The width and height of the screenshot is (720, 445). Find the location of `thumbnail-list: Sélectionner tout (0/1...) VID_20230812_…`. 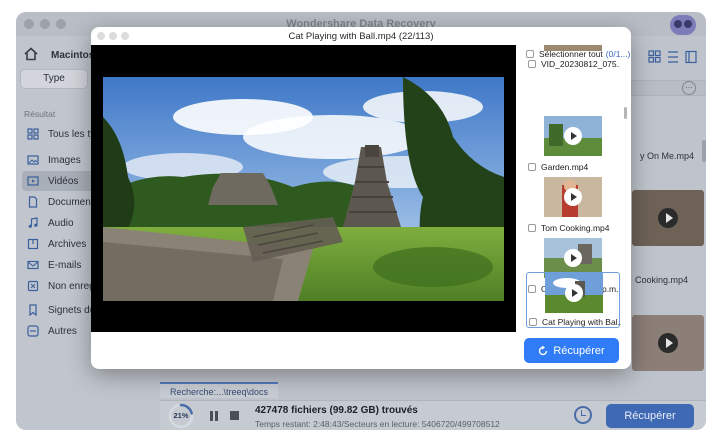

thumbnail-list: Sélectionner tout (0/1...) VID_20230812_… is located at coordinates (577, 186).